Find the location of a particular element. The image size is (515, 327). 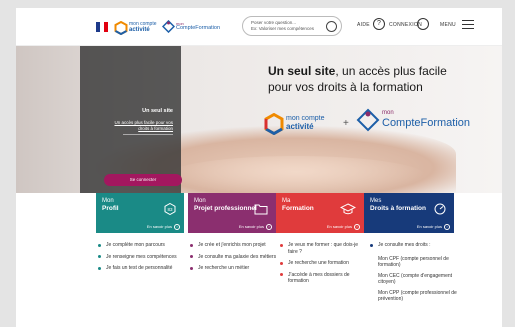

tile-projet-line2: Projet professionnel is located at coordinates (225, 208).